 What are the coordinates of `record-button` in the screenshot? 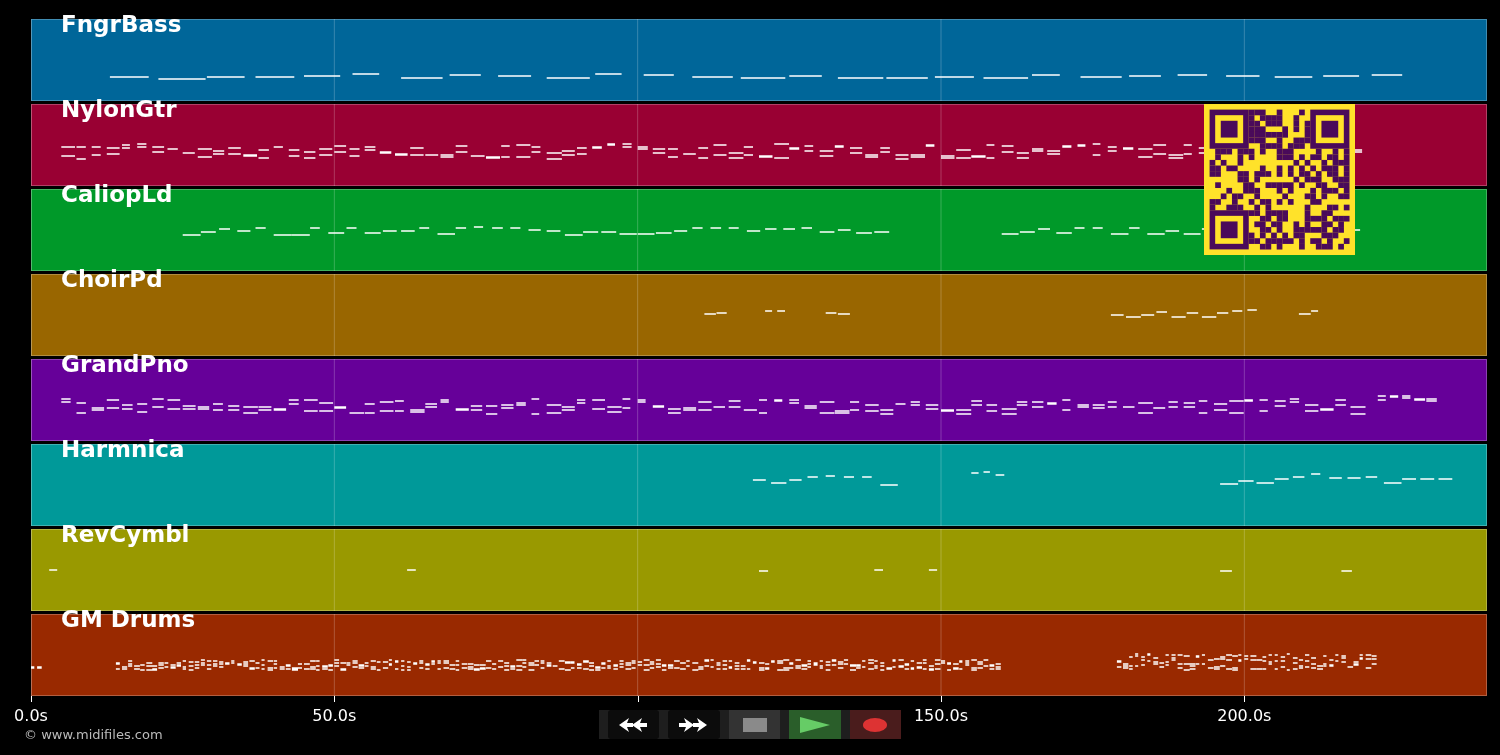 It's located at (875, 724).